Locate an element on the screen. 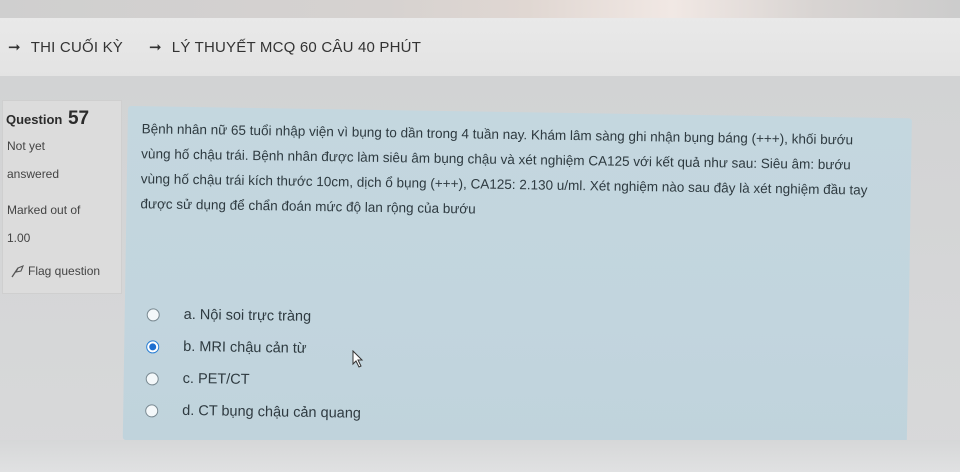  answer-label-b: b. MRI chậu cản từ is located at coordinates (245, 348).